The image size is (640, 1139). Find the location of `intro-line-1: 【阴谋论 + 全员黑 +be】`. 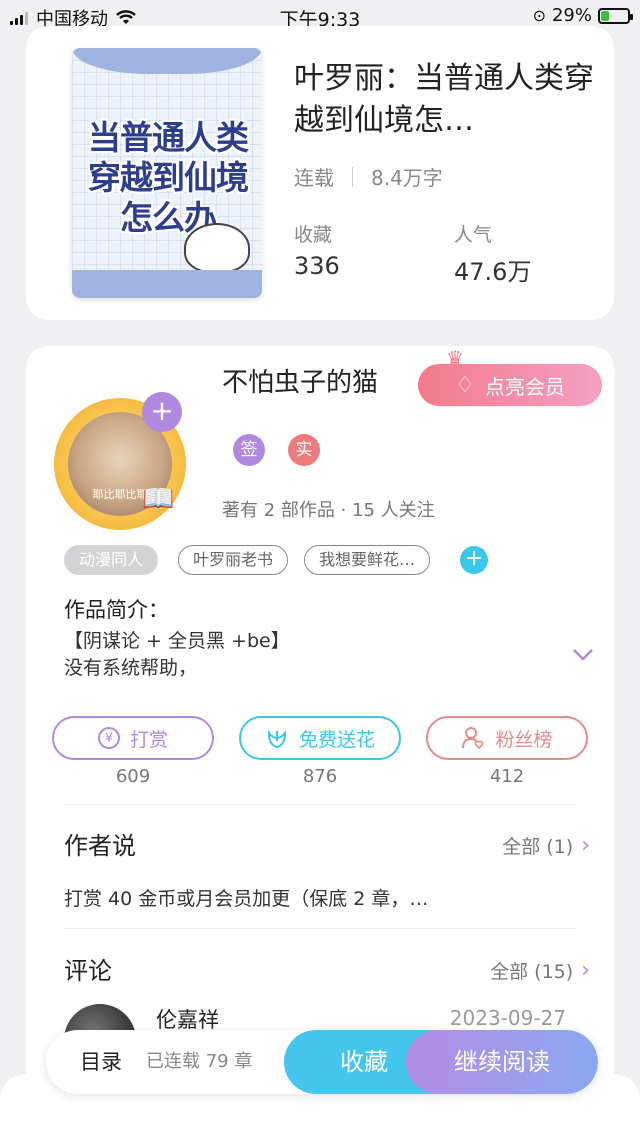

intro-line-1: 【阴谋论 + 全员黑 +be】 is located at coordinates (177, 641).